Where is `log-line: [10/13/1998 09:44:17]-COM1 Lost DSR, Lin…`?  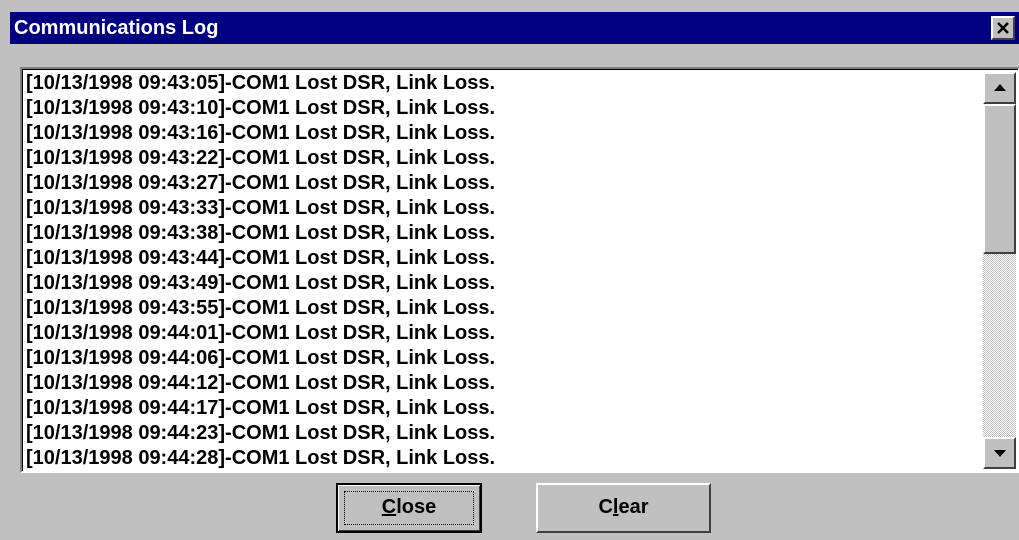 log-line: [10/13/1998 09:44:17]-COM1 Lost DSR, Lin… is located at coordinates (503, 408).